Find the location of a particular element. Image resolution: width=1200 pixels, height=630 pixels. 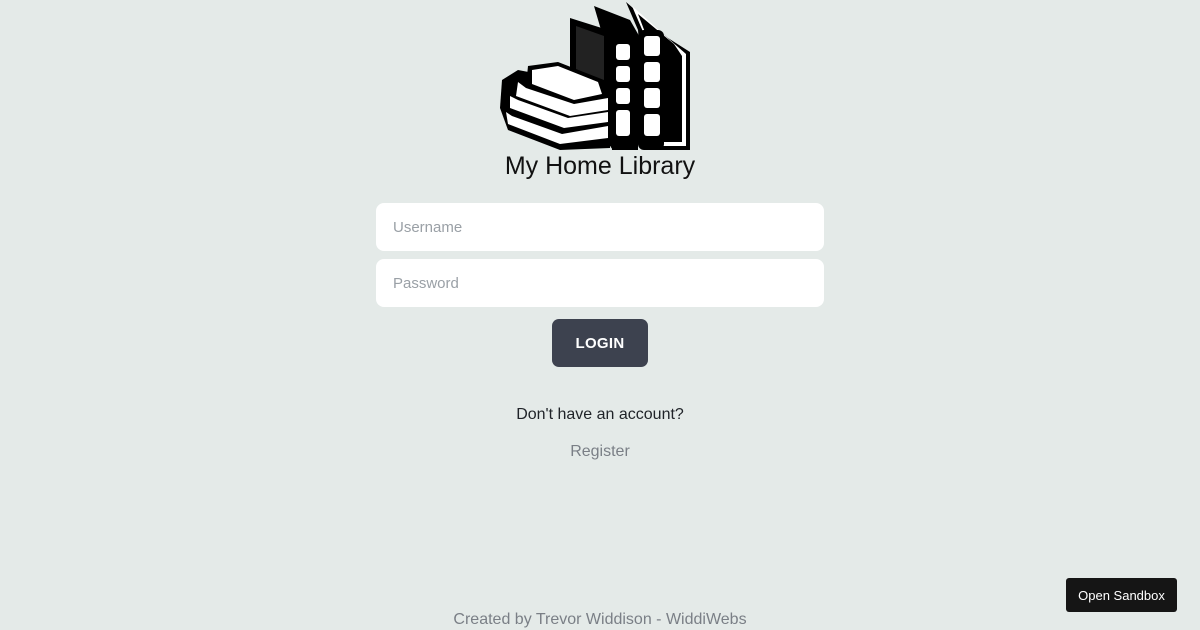

no-account-prompt: Don't have an account? is located at coordinates (600, 414).